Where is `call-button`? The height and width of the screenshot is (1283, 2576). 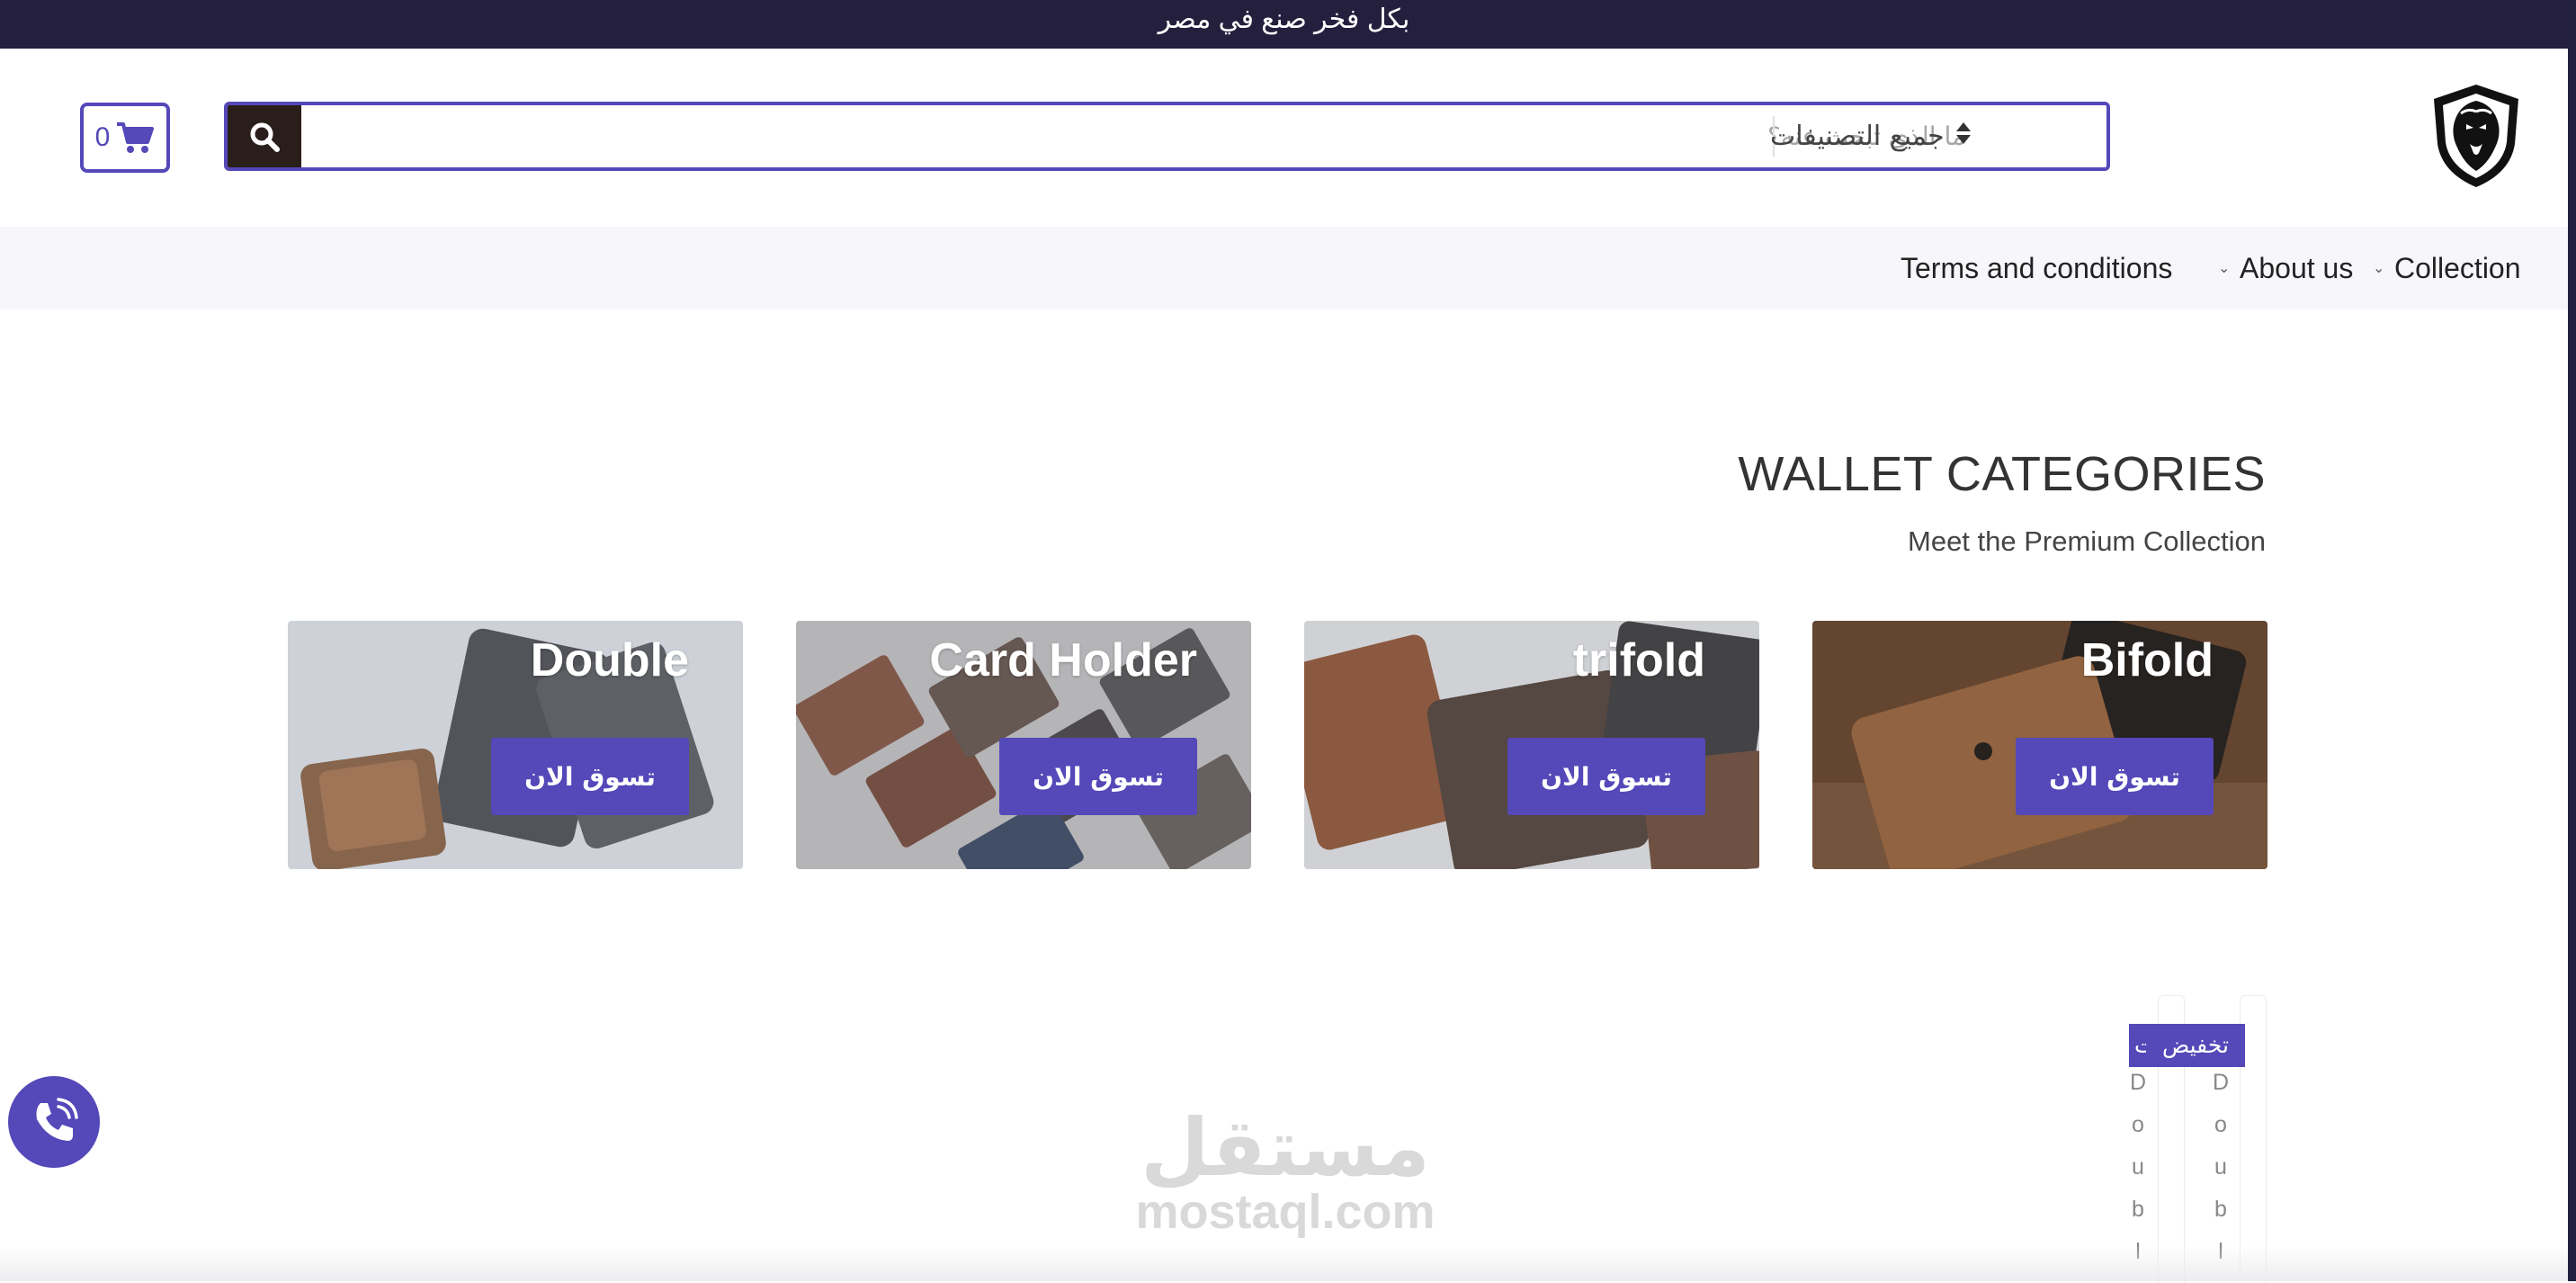 call-button is located at coordinates (54, 1122).